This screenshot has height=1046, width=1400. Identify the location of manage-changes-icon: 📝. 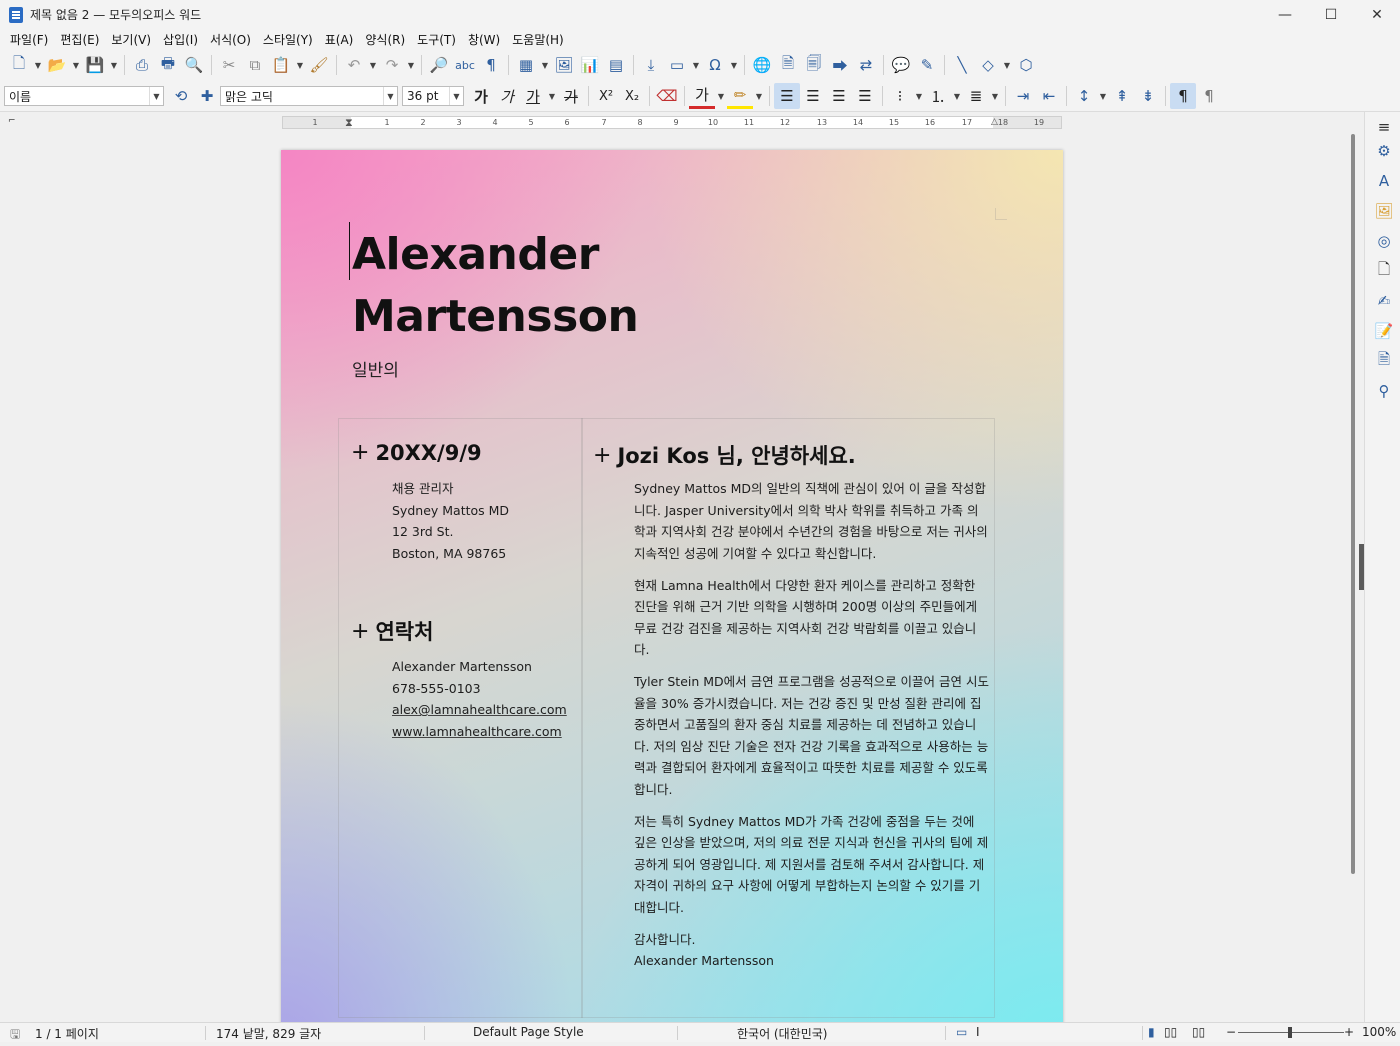
(1384, 331).